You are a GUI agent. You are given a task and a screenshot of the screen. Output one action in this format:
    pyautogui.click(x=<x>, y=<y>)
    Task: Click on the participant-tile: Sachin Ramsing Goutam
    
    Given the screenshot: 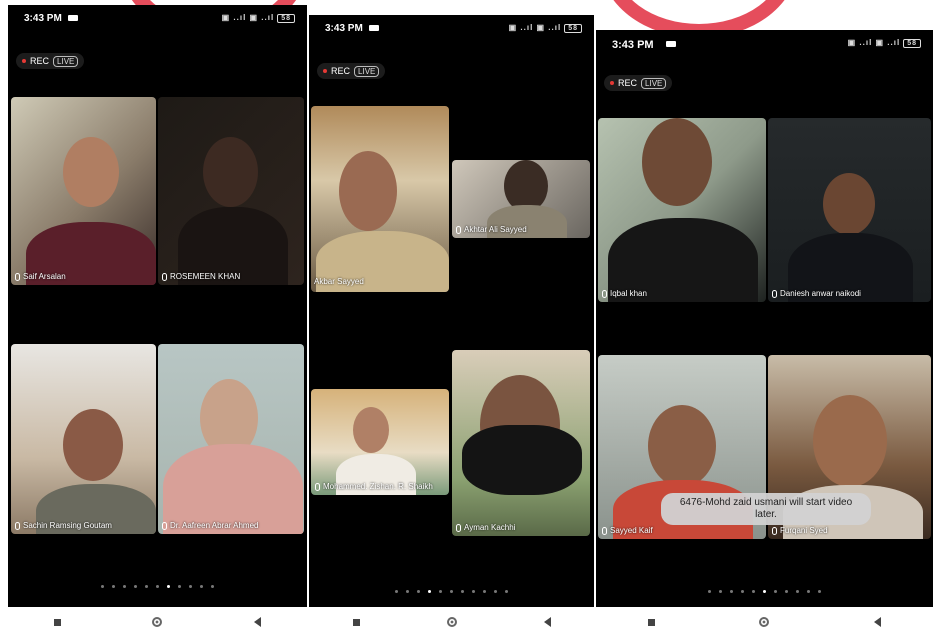 What is the action you would take?
    pyautogui.click(x=83, y=439)
    